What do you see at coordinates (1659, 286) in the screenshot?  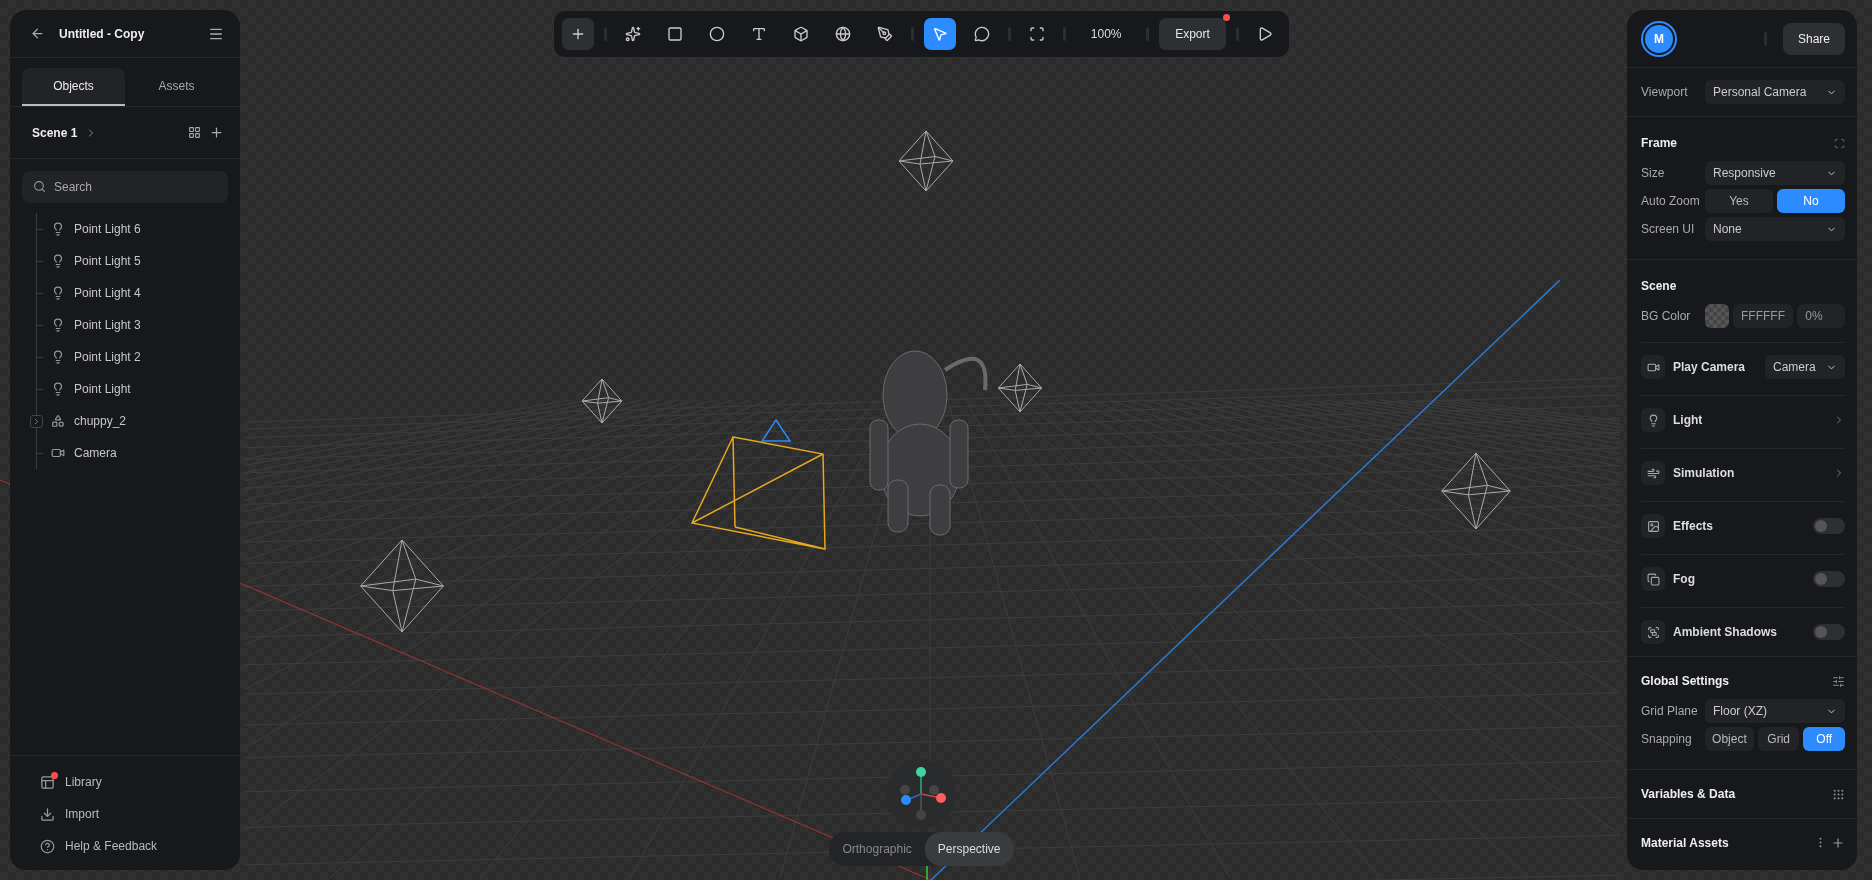 I see `section-title: Scene` at bounding box center [1659, 286].